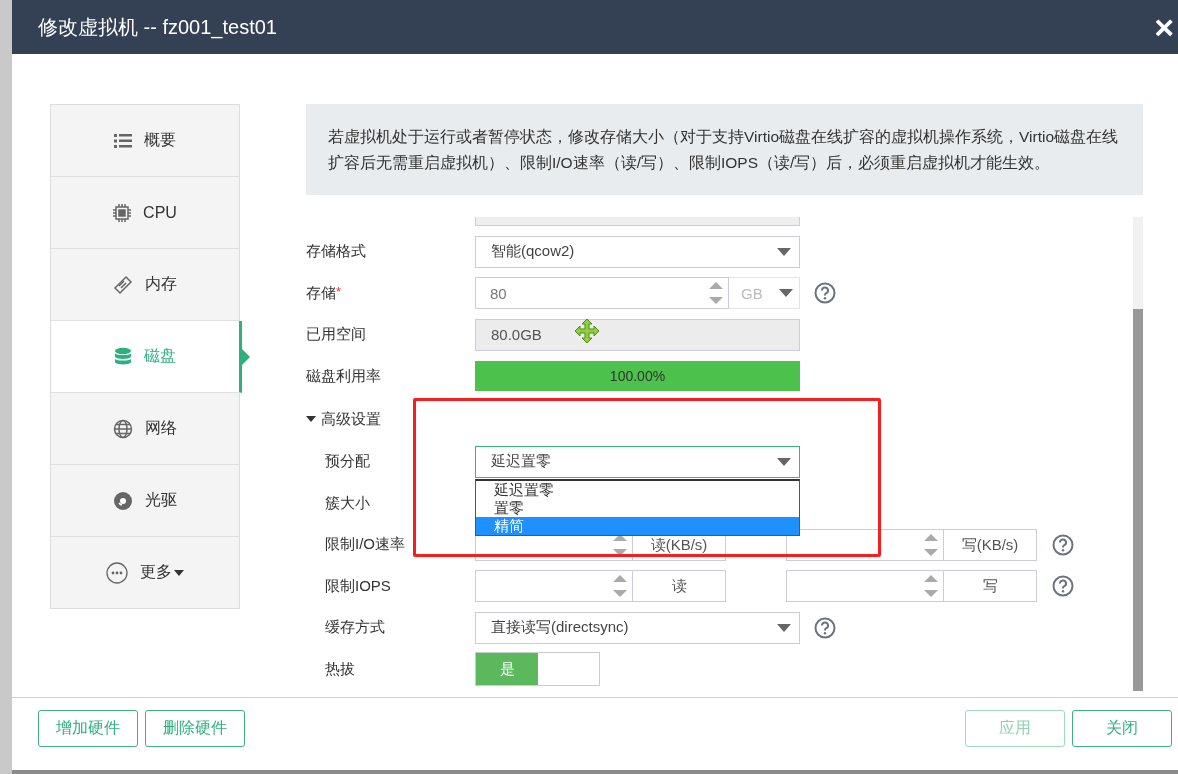 The height and width of the screenshot is (774, 1178). Describe the element at coordinates (117, 572) in the screenshot. I see `more-icon` at that location.